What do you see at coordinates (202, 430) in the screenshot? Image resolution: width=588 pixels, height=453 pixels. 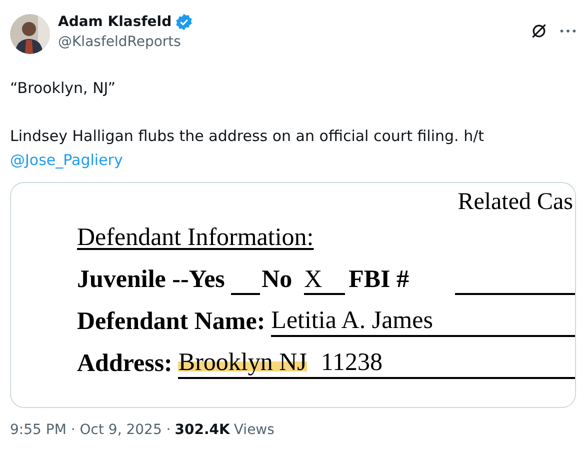 I see `views-count: 302.4K` at bounding box center [202, 430].